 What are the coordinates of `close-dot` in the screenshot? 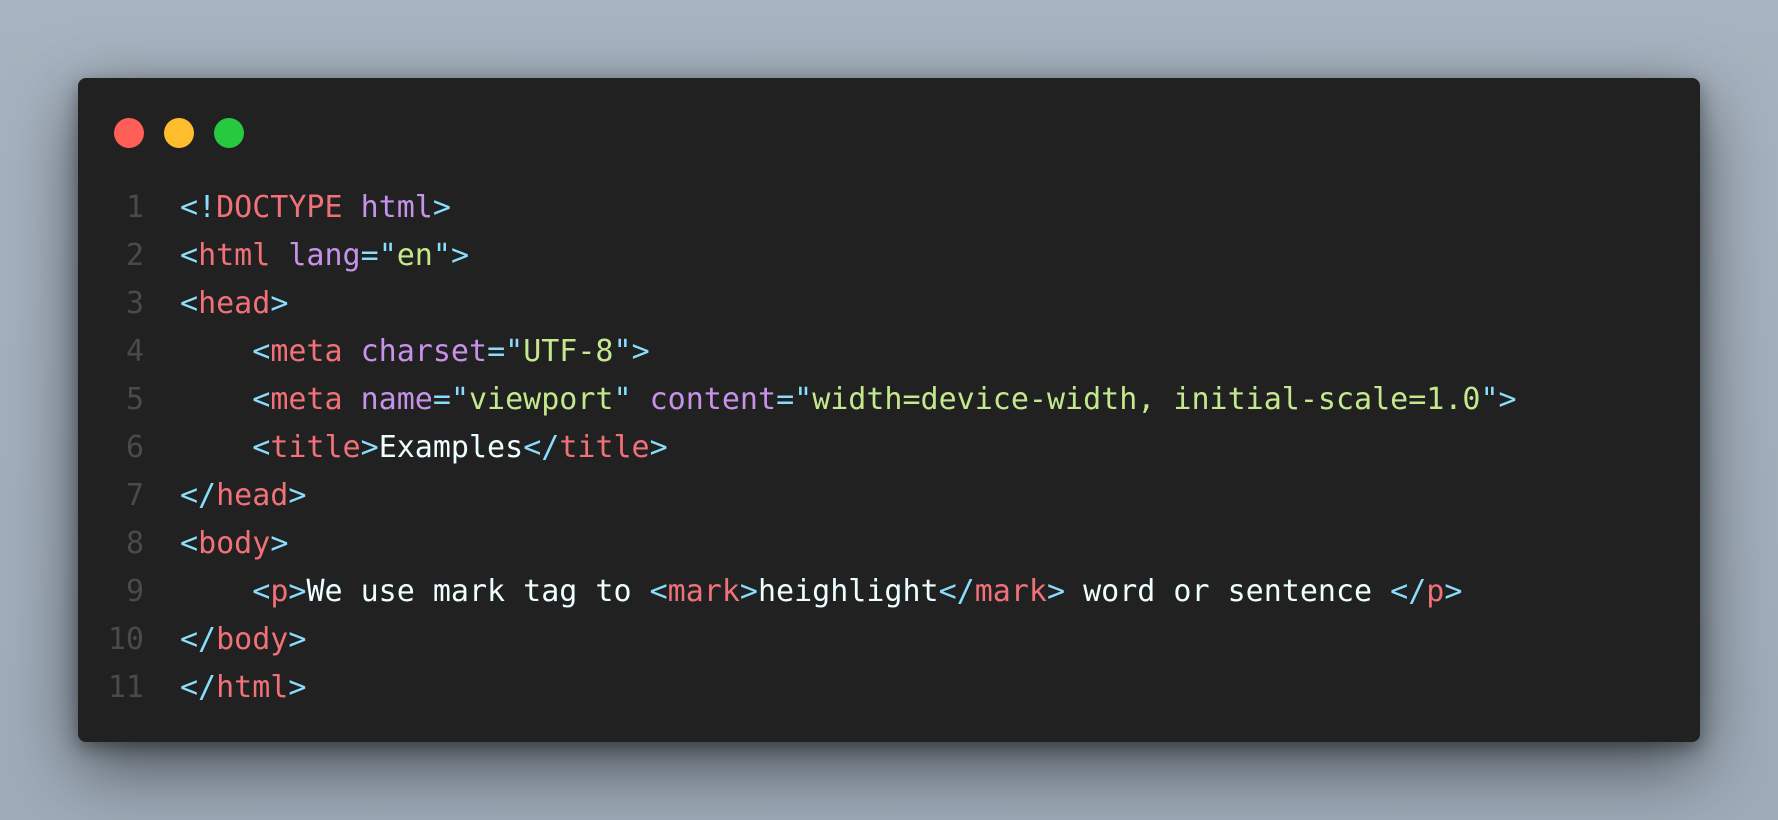 It's located at (129, 133).